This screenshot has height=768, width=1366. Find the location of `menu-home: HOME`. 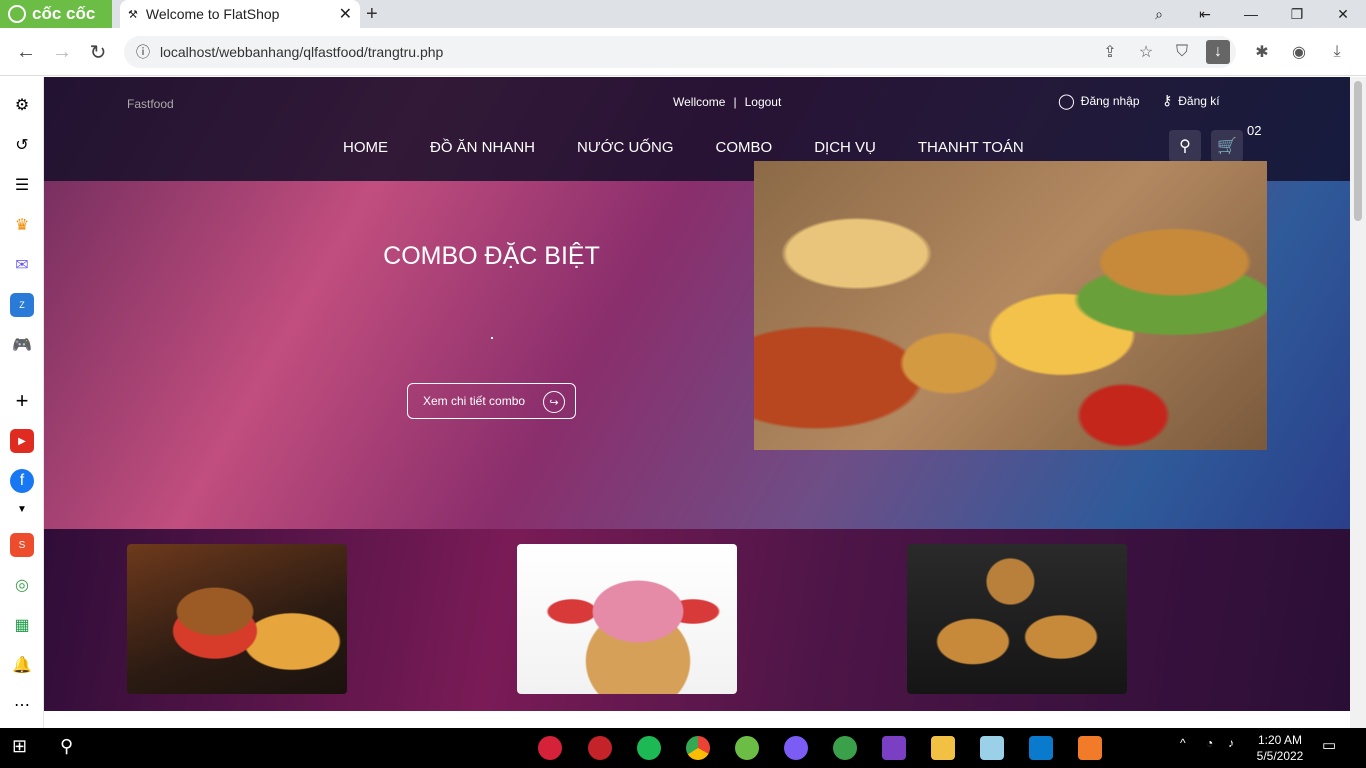

menu-home: HOME is located at coordinates (365, 147).